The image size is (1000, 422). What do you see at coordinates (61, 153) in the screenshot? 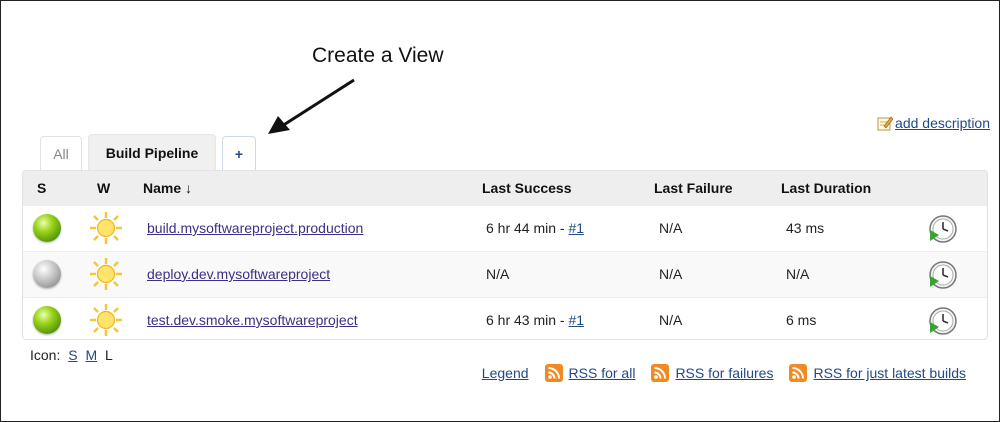
I see `tab-all: All` at bounding box center [61, 153].